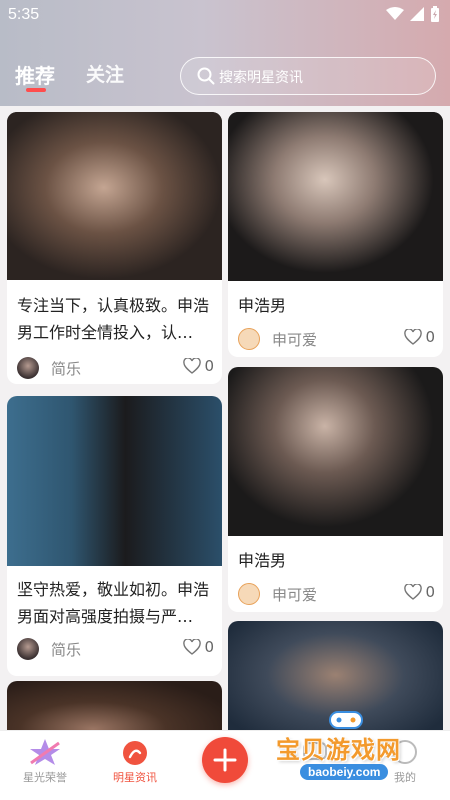 This screenshot has height=800, width=450. What do you see at coordinates (206, 76) in the screenshot?
I see `search-icon` at bounding box center [206, 76].